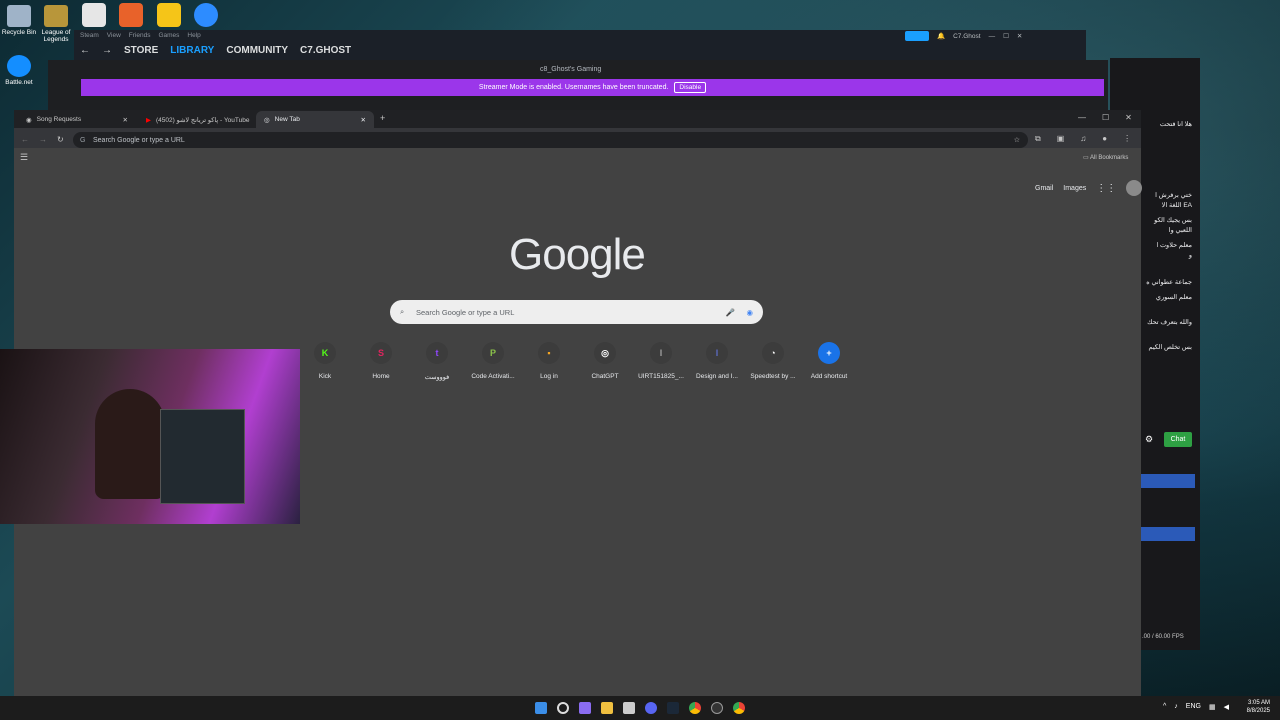  Describe the element at coordinates (1193, 707) in the screenshot. I see `language-indicator: ENG` at that location.